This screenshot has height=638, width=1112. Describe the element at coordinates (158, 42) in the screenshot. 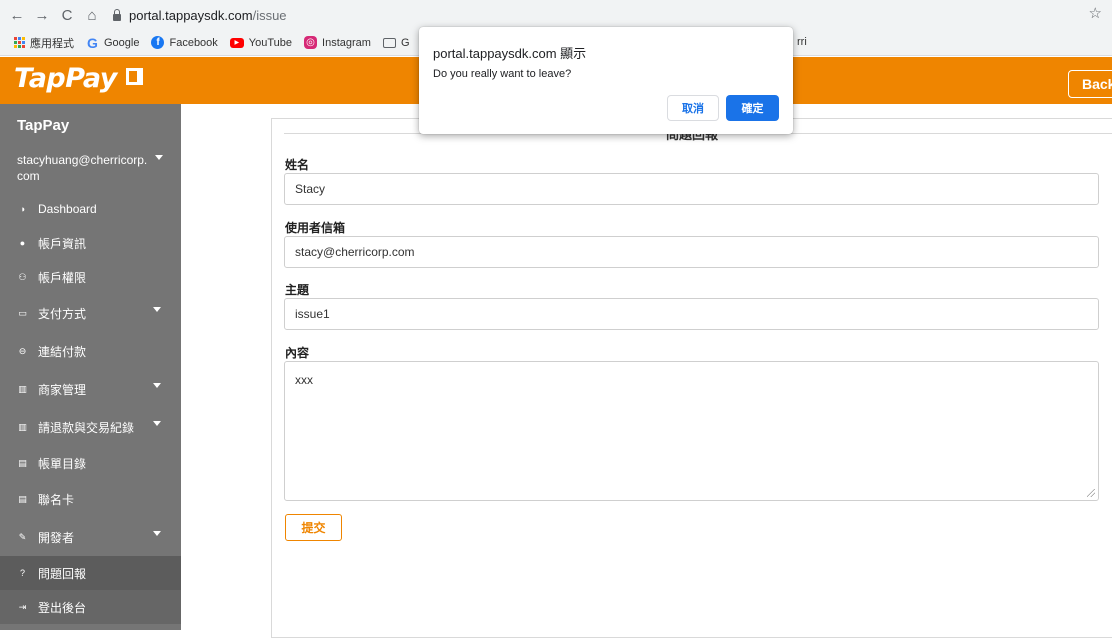

I see `facebook-icon: f` at that location.